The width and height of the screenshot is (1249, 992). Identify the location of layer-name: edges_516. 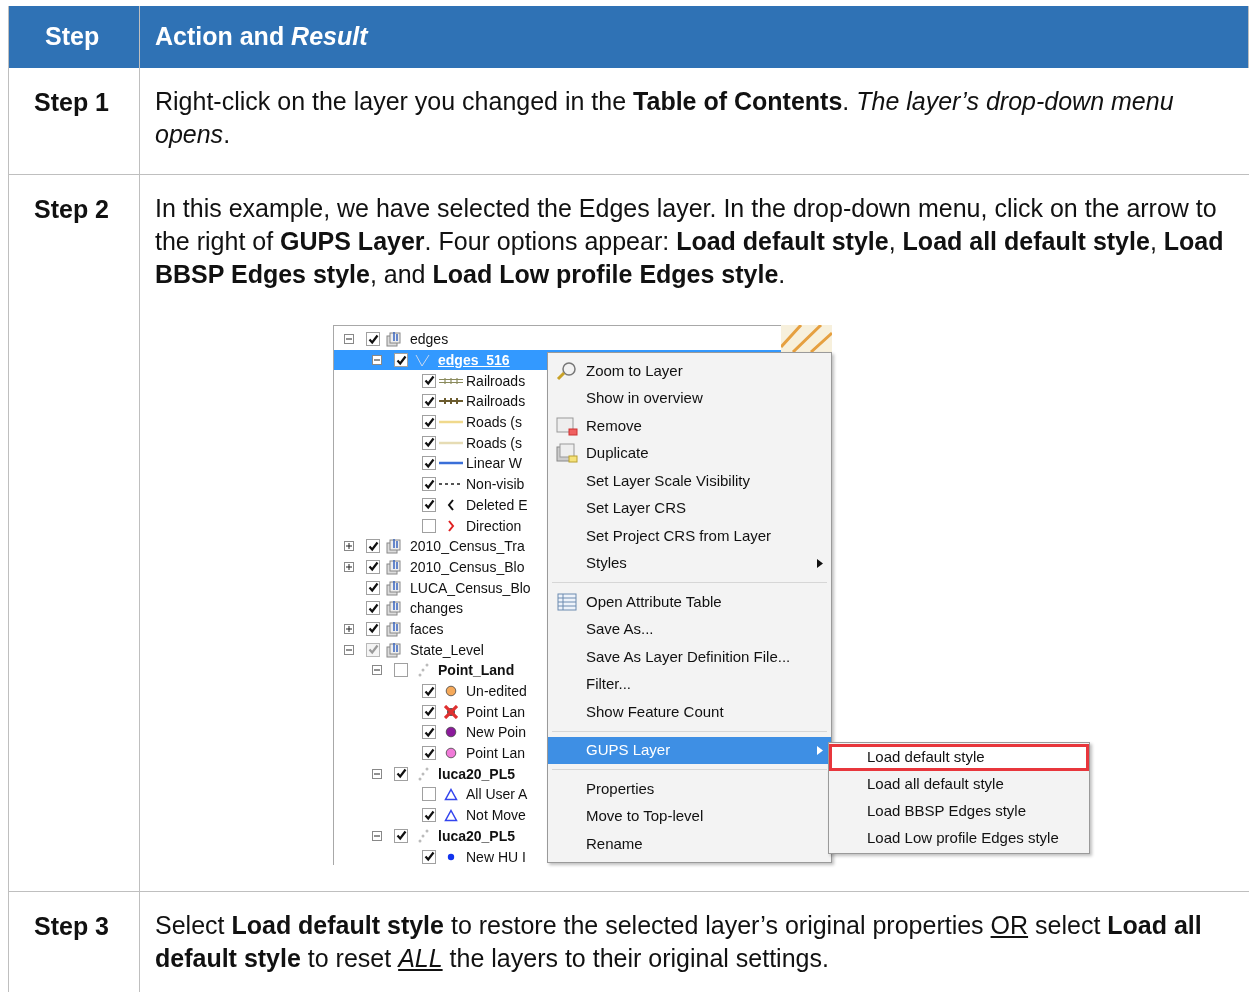
(474, 360).